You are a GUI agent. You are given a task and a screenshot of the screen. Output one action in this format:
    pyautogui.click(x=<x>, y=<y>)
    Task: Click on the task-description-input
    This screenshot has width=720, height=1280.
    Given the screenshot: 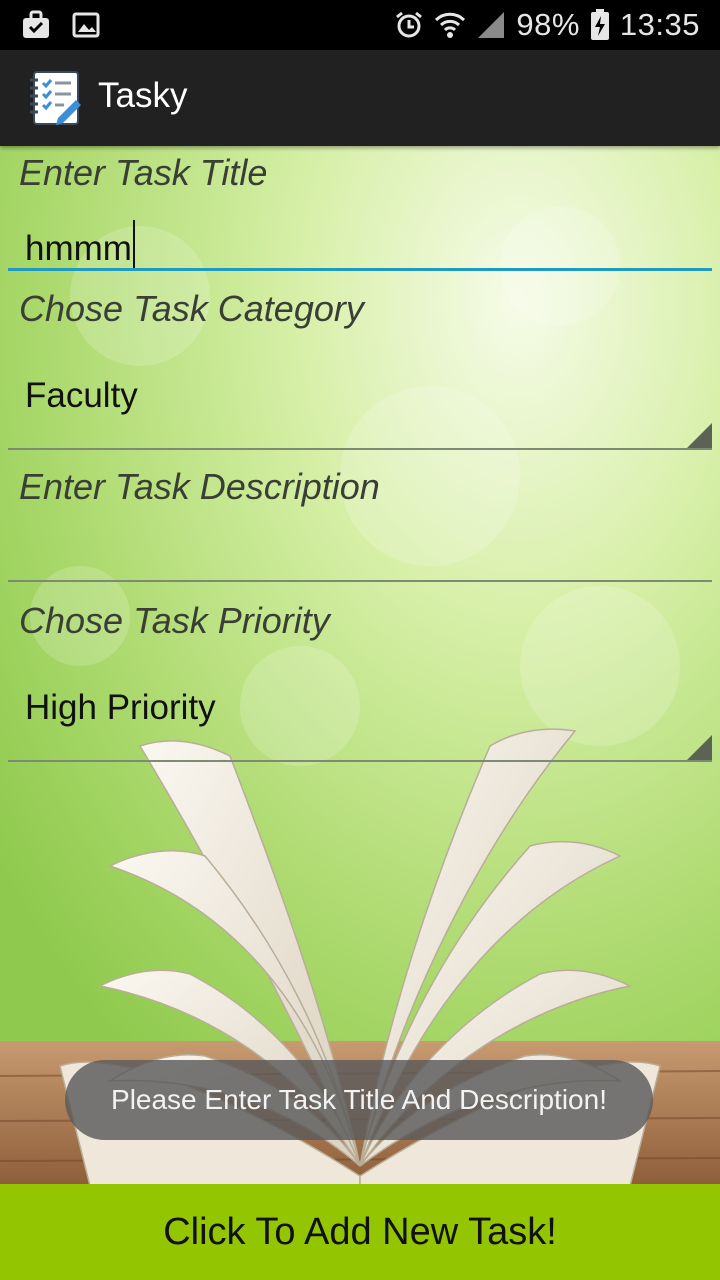 What is the action you would take?
    pyautogui.click(x=360, y=552)
    